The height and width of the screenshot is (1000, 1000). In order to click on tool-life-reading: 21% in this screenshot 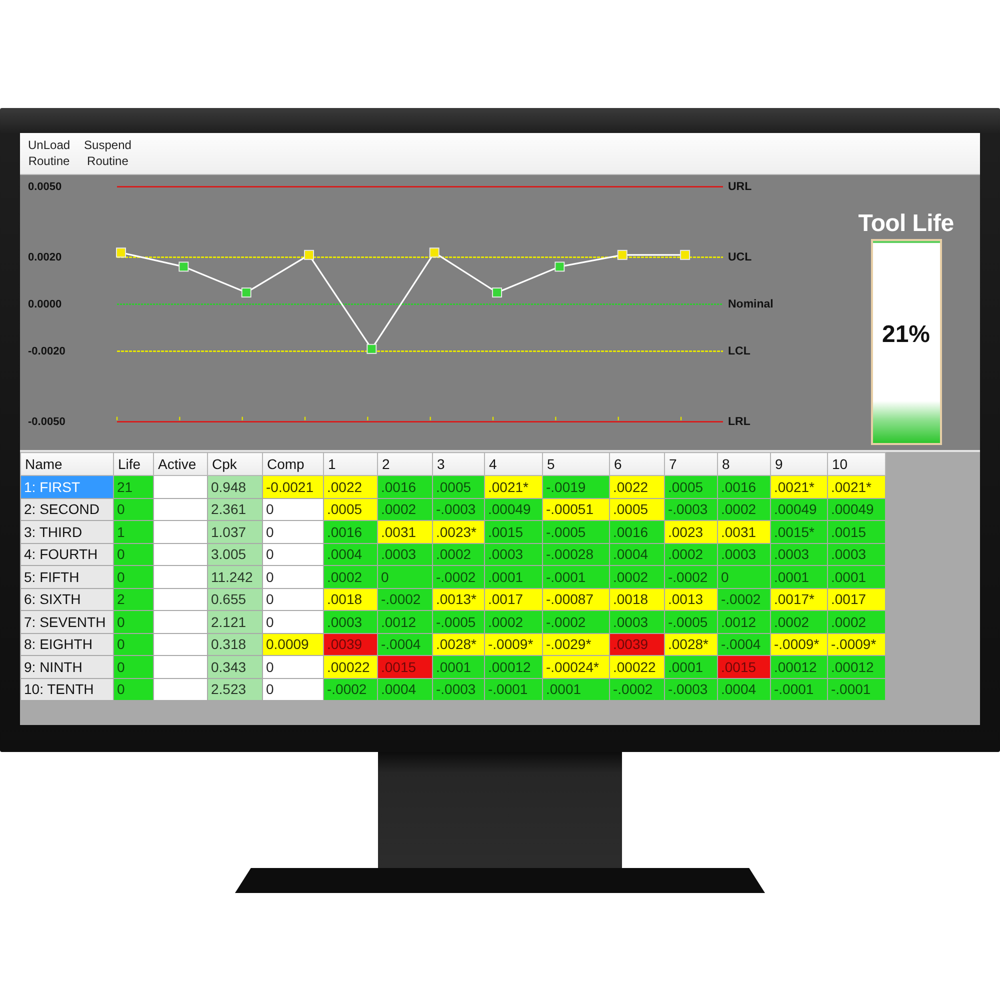, I will do `click(906, 335)`.